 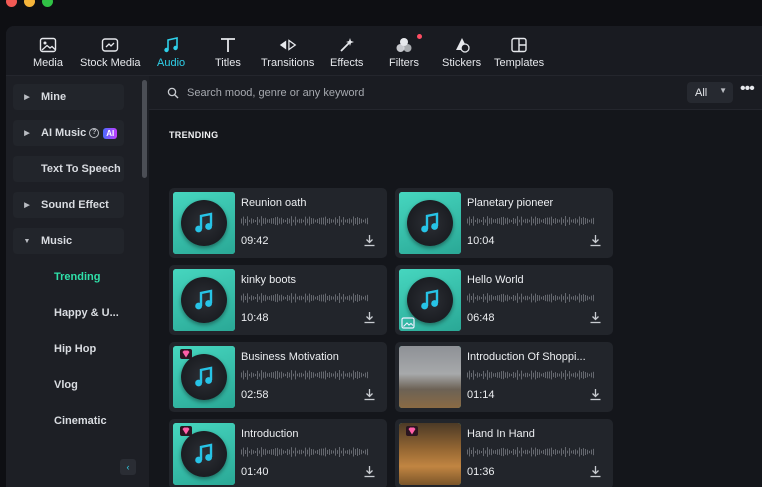 What do you see at coordinates (519, 45) in the screenshot?
I see `templates-icon` at bounding box center [519, 45].